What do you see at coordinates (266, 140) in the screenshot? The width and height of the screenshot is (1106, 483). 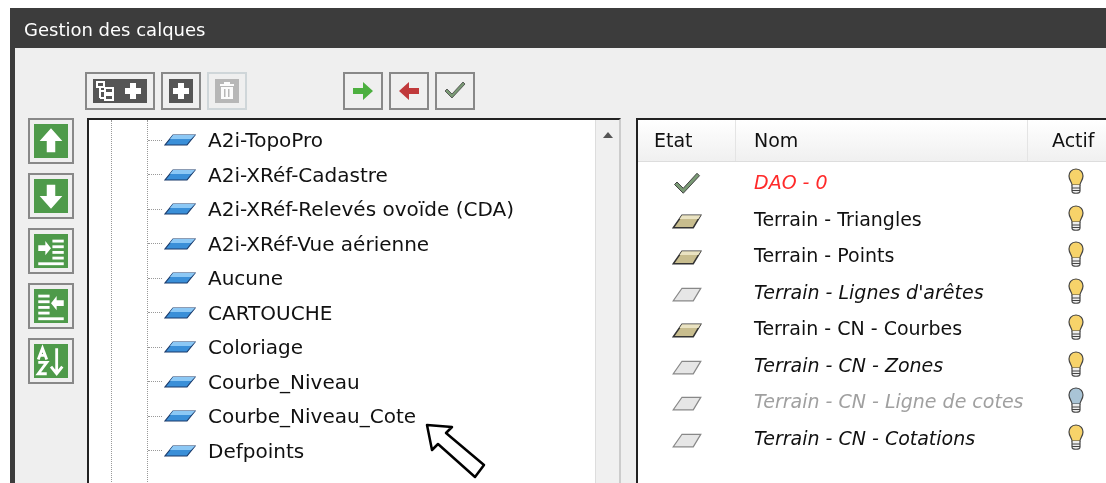 I see `tree-item: A2i-TopoPro` at bounding box center [266, 140].